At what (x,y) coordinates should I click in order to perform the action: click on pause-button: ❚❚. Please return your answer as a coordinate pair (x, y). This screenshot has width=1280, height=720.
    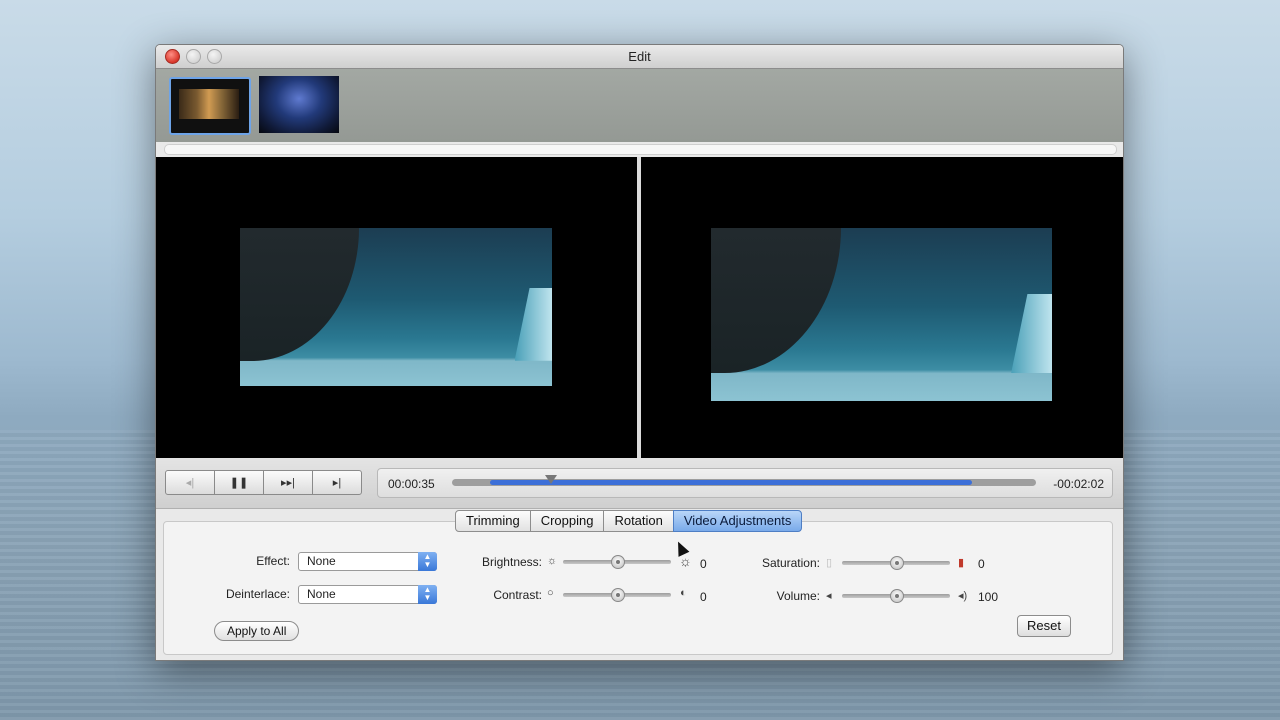
    Looking at the image, I should click on (239, 482).